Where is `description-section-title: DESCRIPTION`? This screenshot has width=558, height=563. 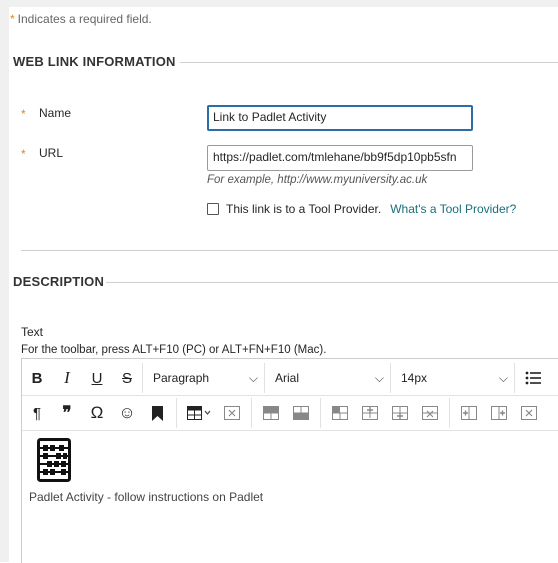
description-section-title: DESCRIPTION is located at coordinates (59, 281).